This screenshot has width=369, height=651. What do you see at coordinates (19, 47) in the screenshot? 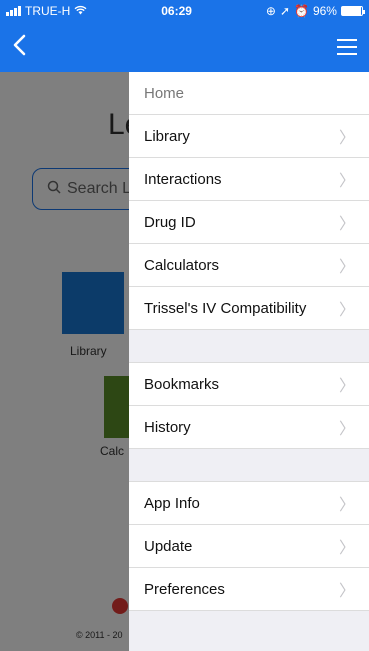
I see `chevron-left-icon` at bounding box center [19, 47].